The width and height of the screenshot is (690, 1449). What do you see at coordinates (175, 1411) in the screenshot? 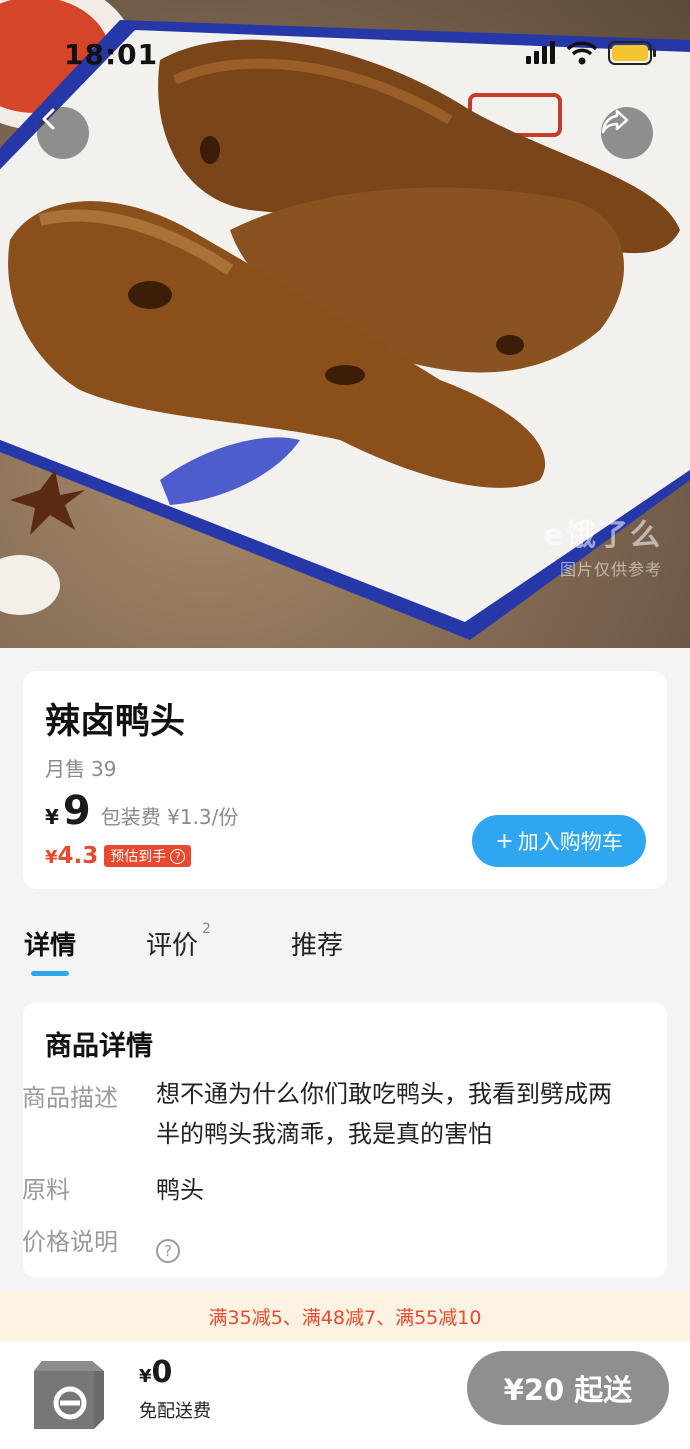
I see `delivery-fee-note: 免配送费` at bounding box center [175, 1411].